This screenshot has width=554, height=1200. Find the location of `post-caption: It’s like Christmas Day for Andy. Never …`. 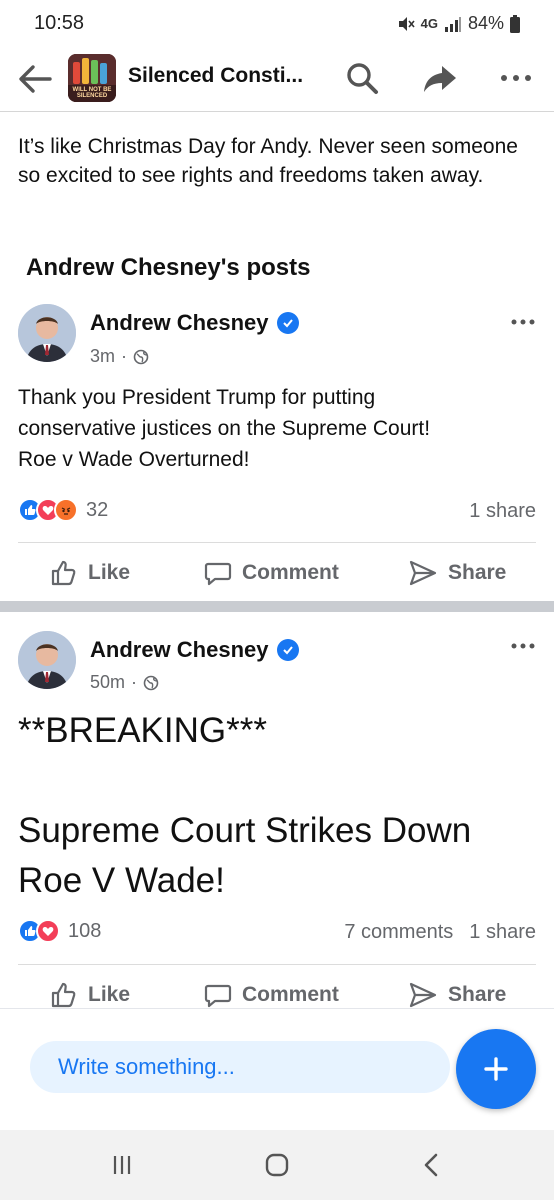

post-caption: It’s like Christmas Day for Andy. Never … is located at coordinates (268, 161).